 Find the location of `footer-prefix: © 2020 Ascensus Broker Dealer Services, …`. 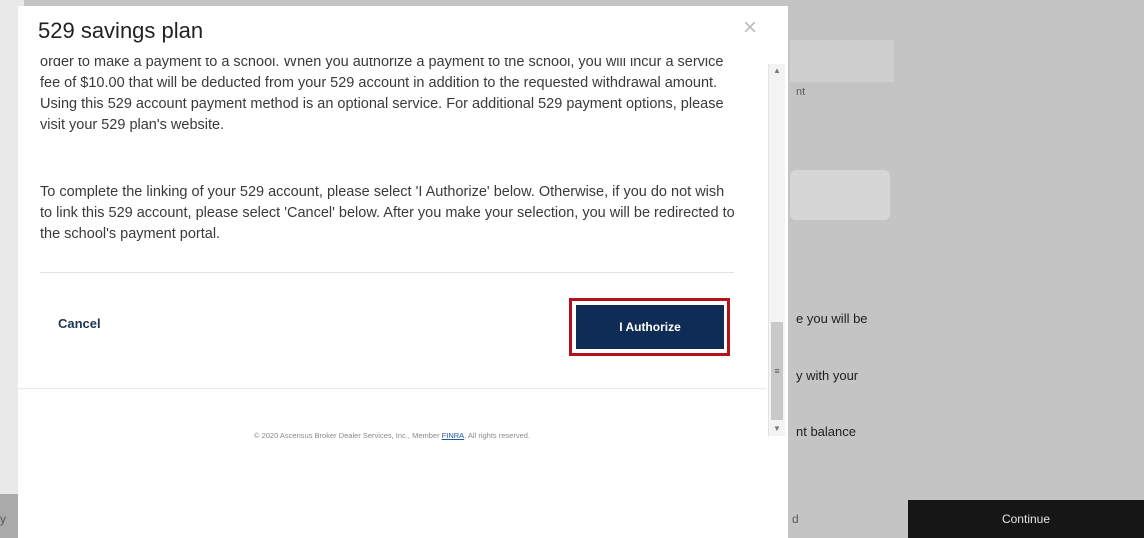

footer-prefix: © 2020 Ascensus Broker Dealer Services, … is located at coordinates (346, 435).